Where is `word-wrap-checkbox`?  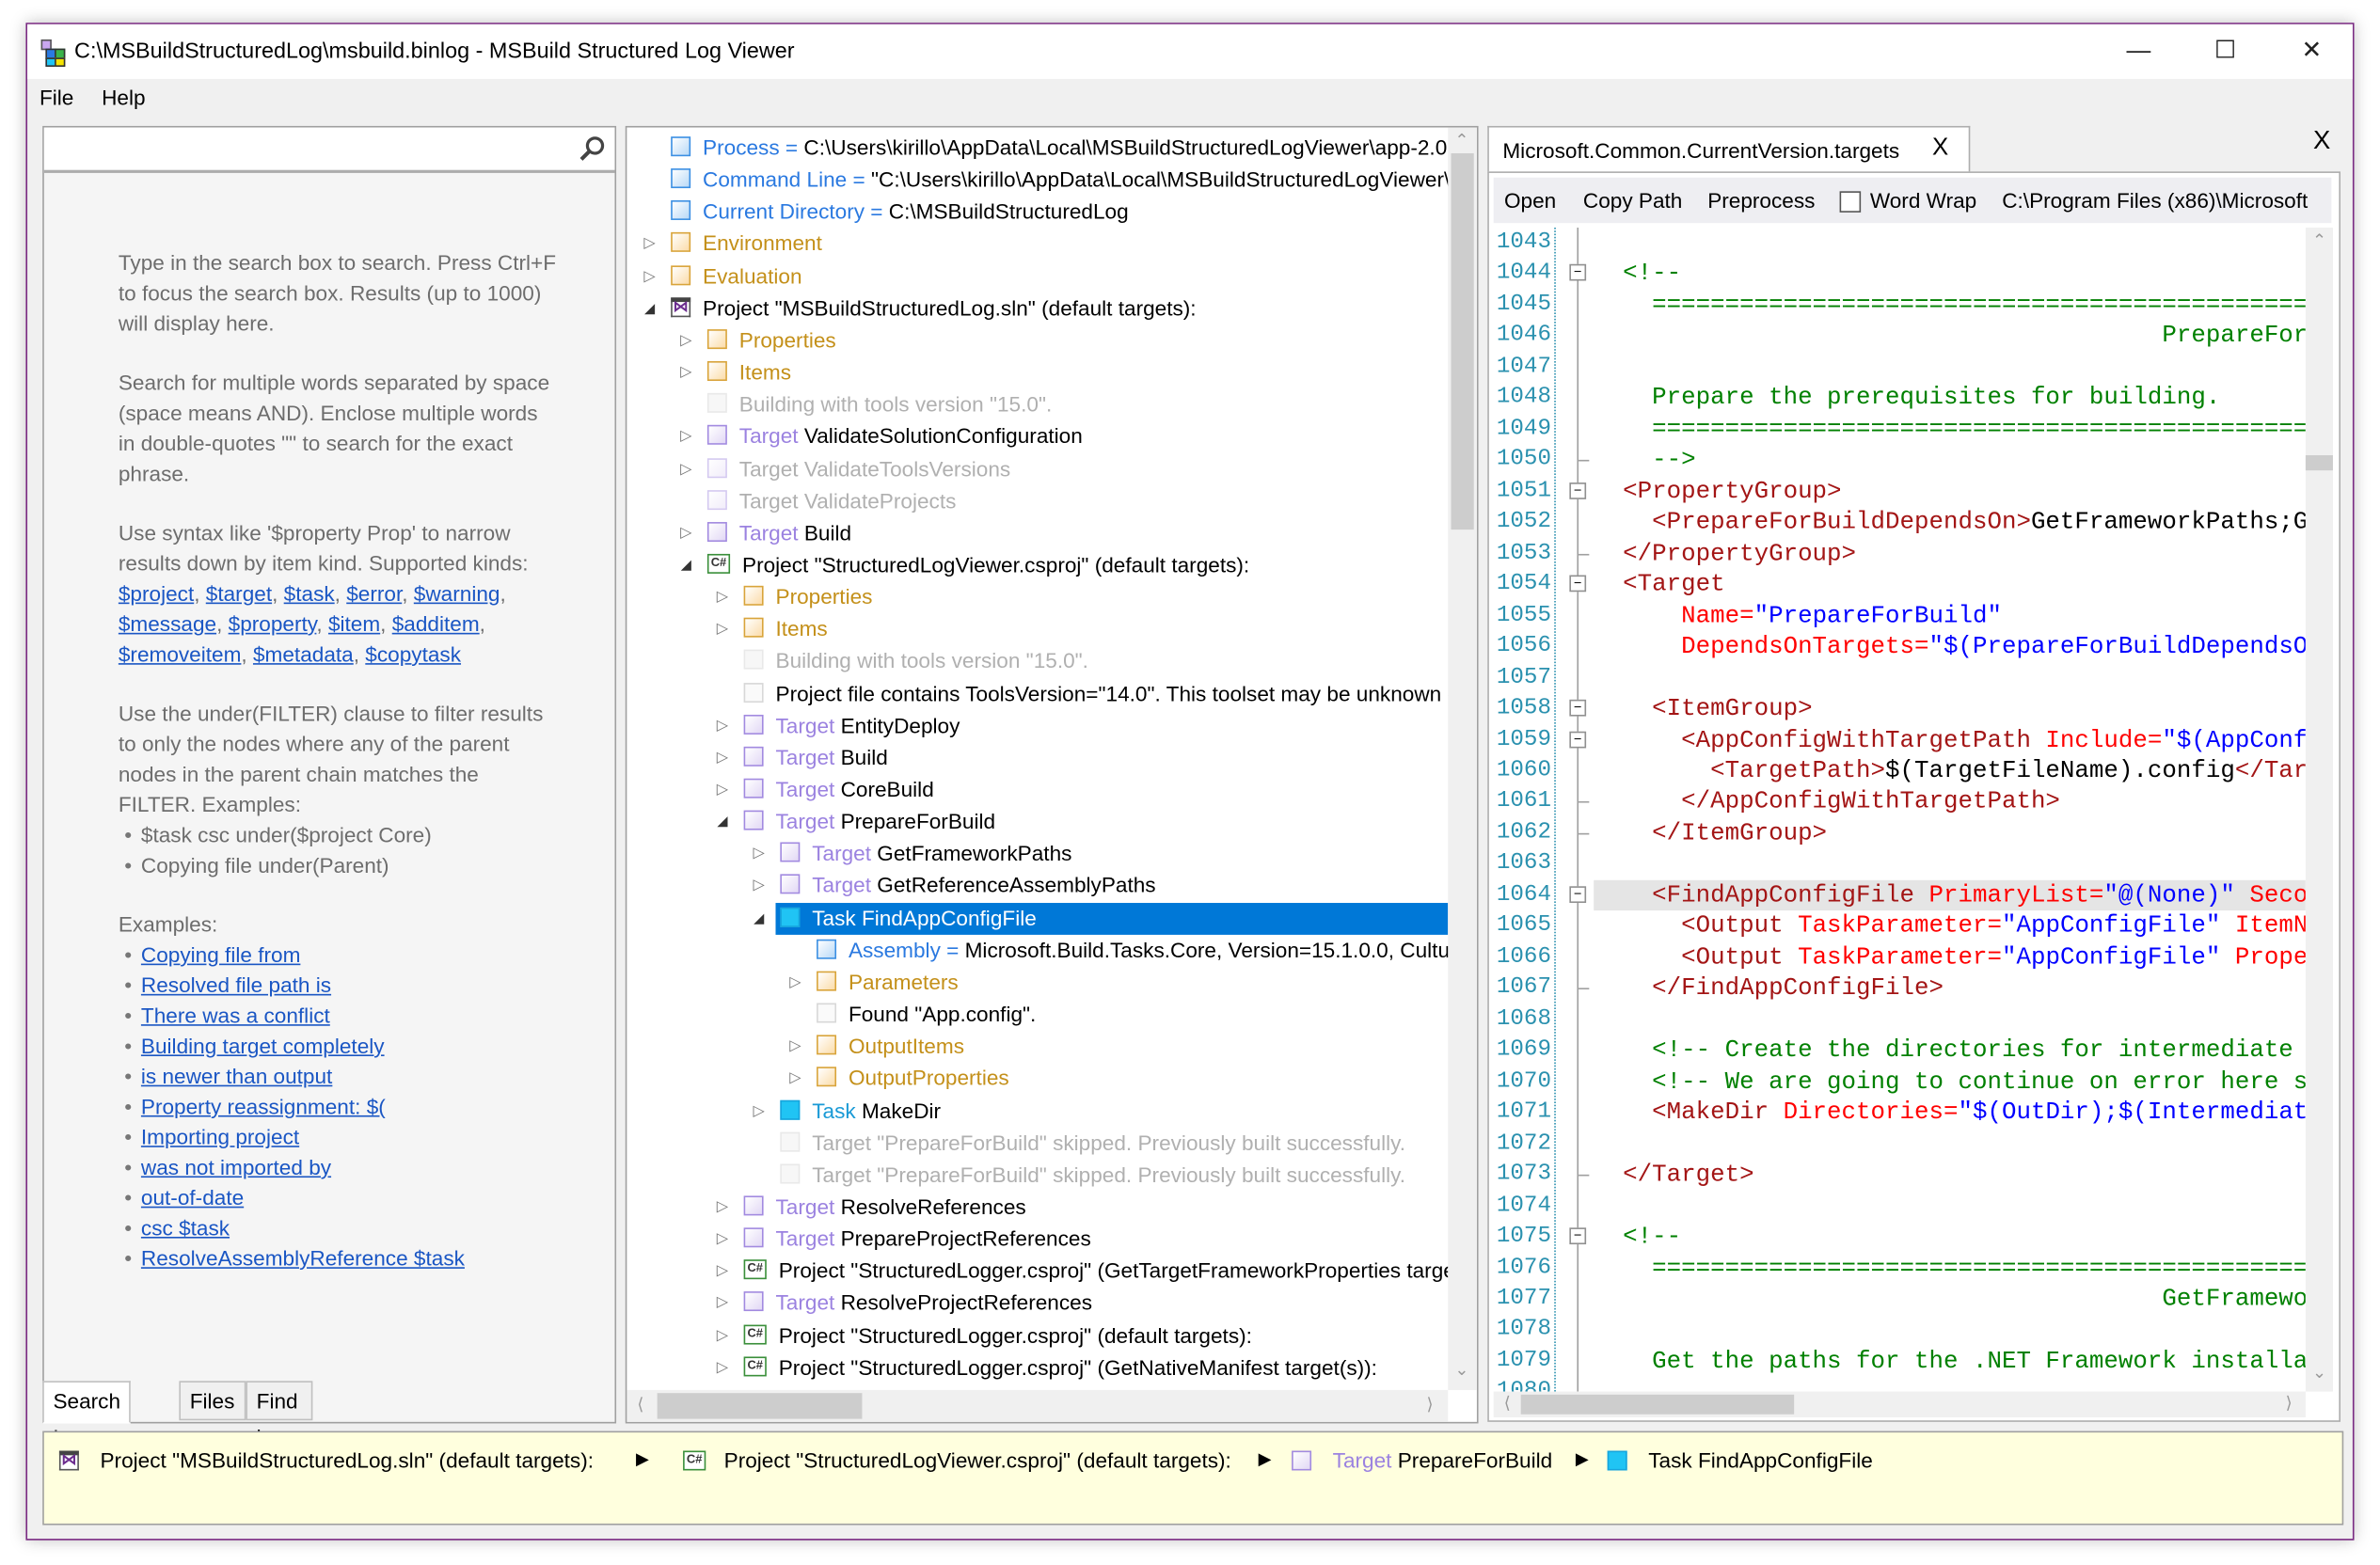
word-wrap-checkbox is located at coordinates (1850, 202).